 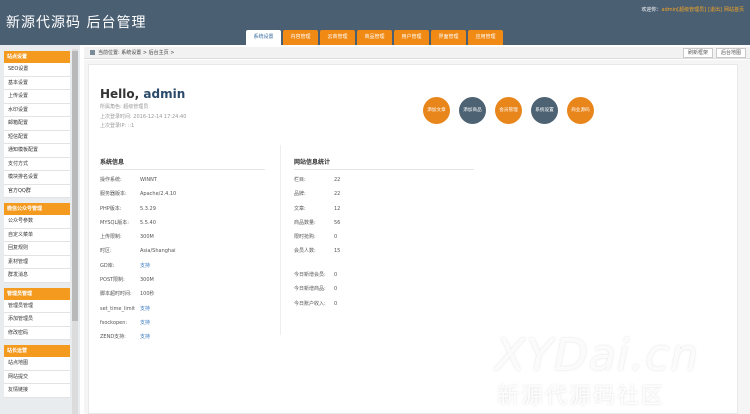 I want to click on table-row: ZEND支持: 支持, so click(x=125, y=337).